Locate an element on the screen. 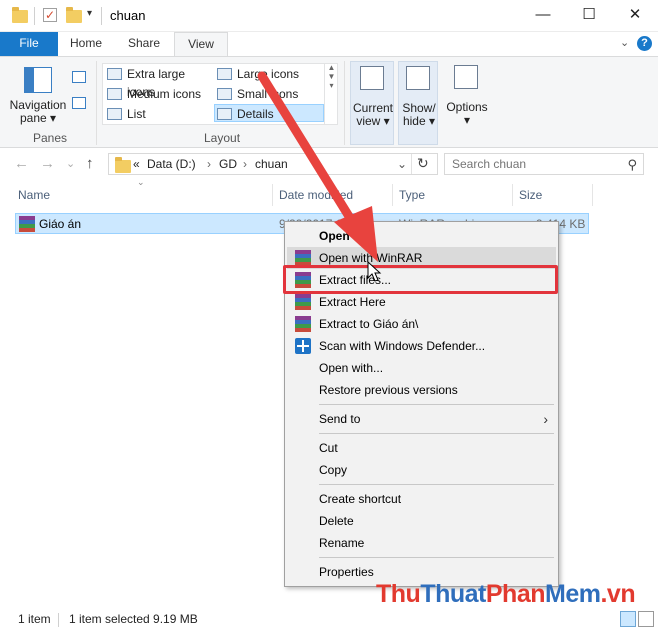 This screenshot has width=658, height=631. menu-item-restore-versions: Restore previous versions is located at coordinates (421, 390).